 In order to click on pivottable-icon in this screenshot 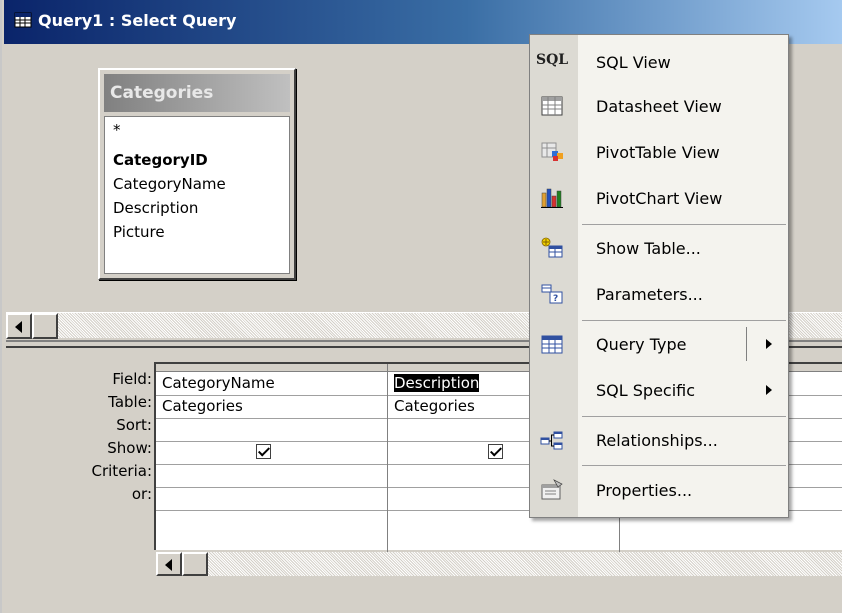, I will do `click(552, 151)`.